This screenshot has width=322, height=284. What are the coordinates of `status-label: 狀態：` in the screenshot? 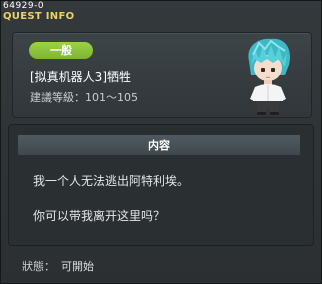 It's located at (38, 266).